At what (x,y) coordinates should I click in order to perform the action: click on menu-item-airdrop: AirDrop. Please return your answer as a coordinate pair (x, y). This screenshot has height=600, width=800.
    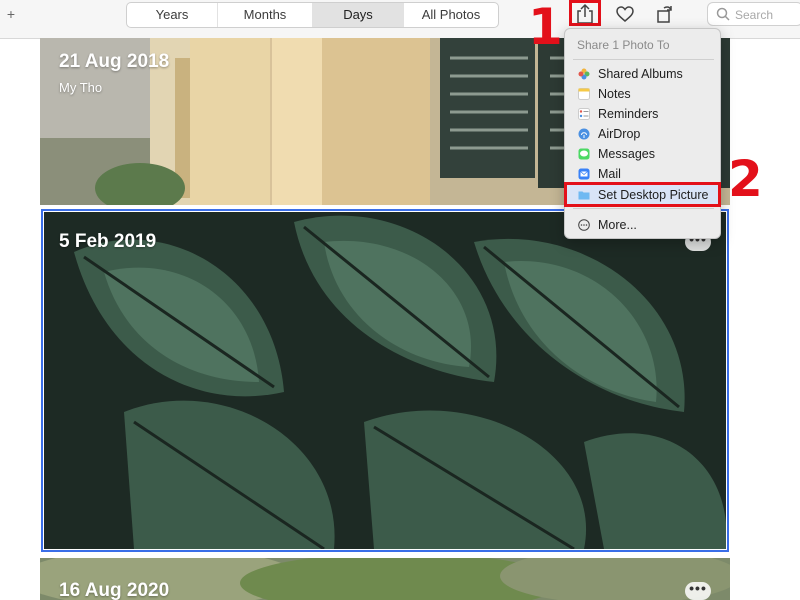
    Looking at the image, I should click on (642, 134).